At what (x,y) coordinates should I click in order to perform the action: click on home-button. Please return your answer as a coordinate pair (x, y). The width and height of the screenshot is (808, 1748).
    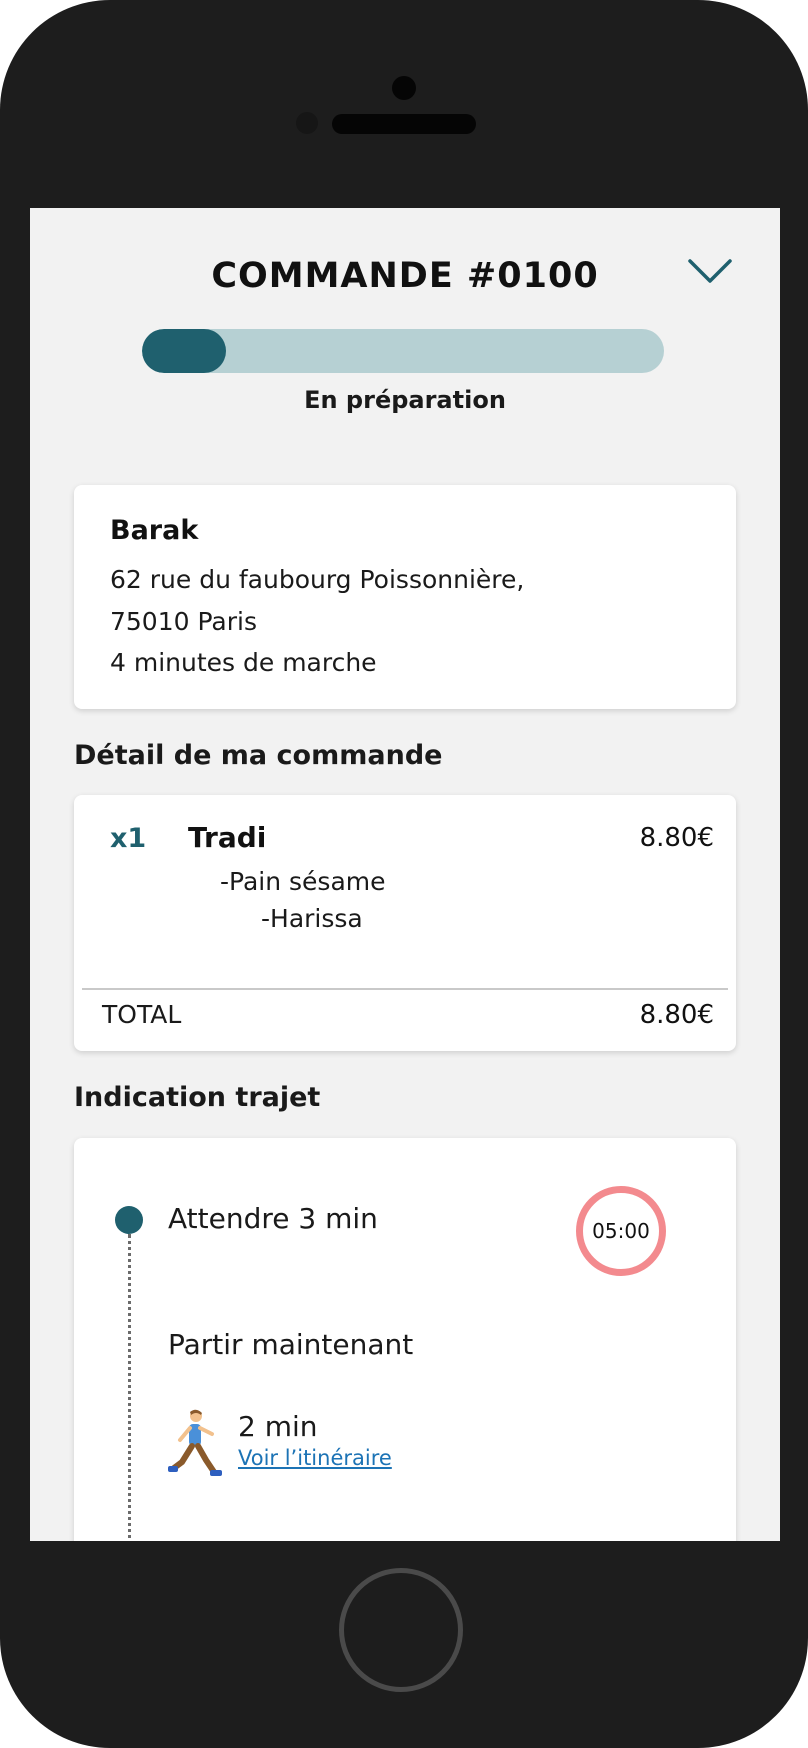
    Looking at the image, I should click on (401, 1630).